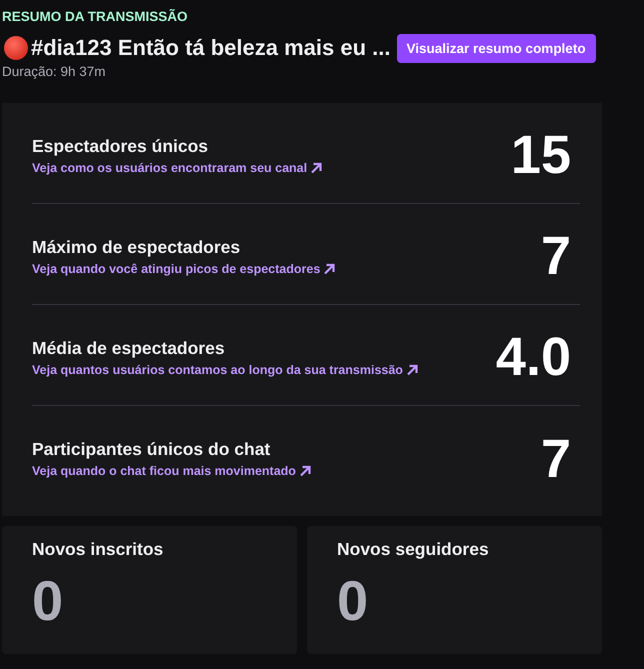  Describe the element at coordinates (184, 268) in the screenshot. I see `stat-link: Veja quando você atingiu picos de espectadores` at that location.